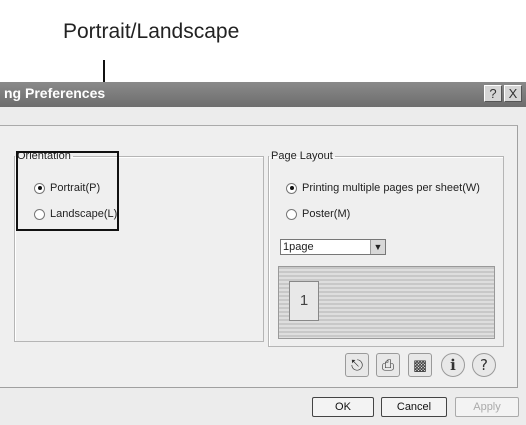  I want to click on multiple-pages-option: Printing multiple pages per sheet(W), so click(383, 188).